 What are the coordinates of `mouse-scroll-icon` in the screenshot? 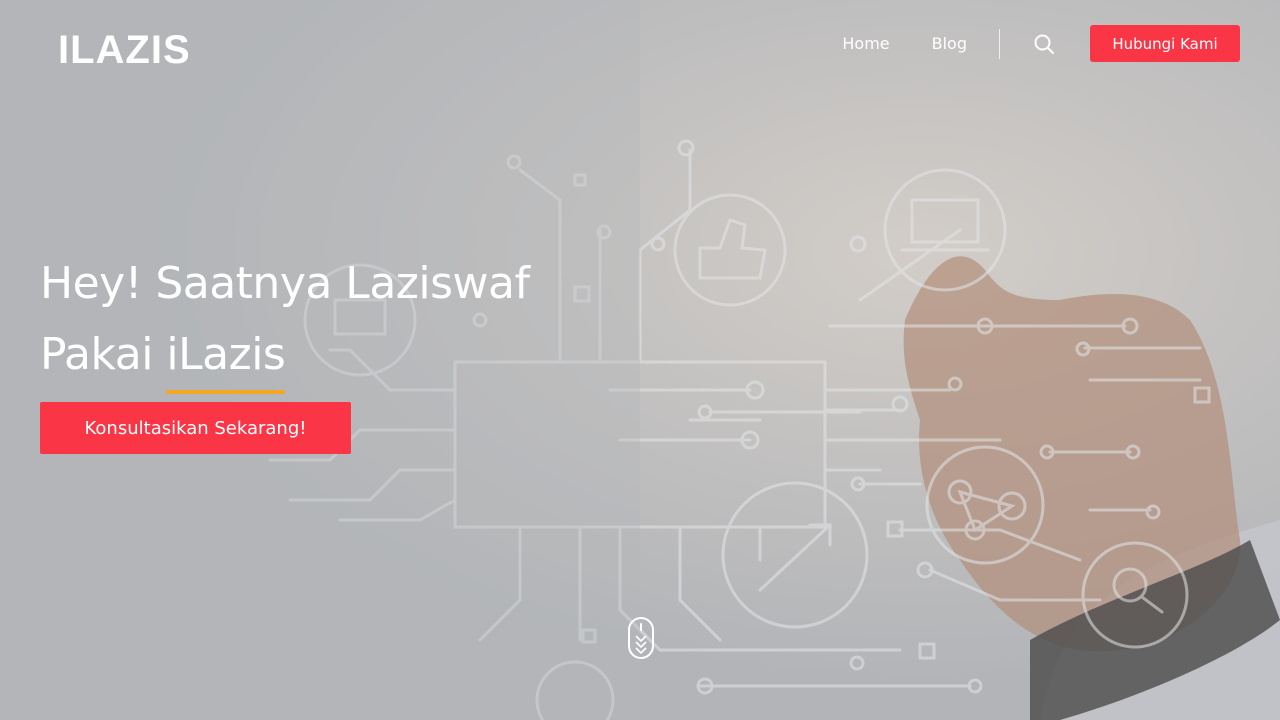 It's located at (641, 638).